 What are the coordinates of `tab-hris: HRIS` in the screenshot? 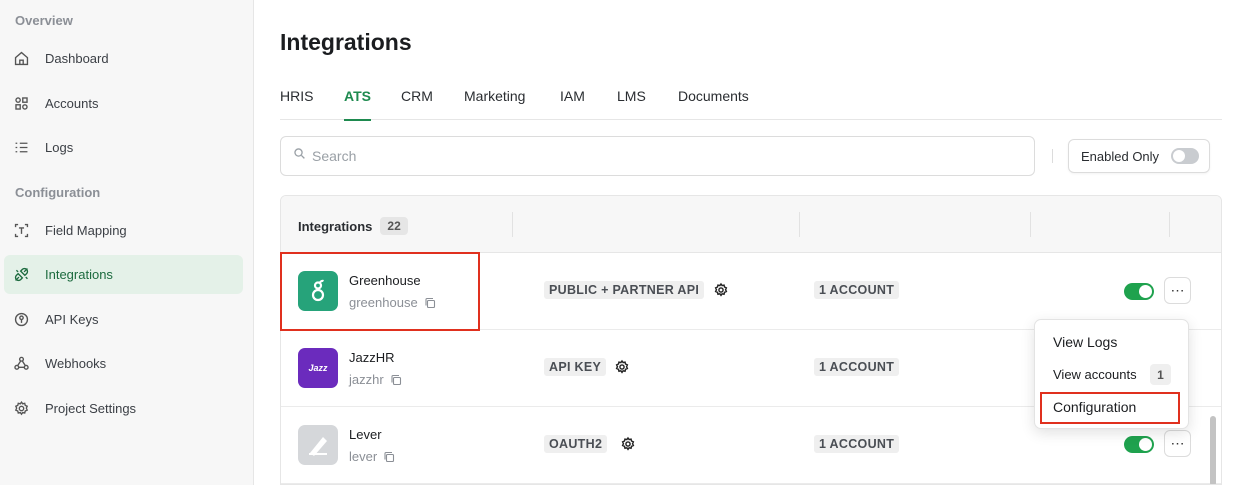 It's located at (296, 104).